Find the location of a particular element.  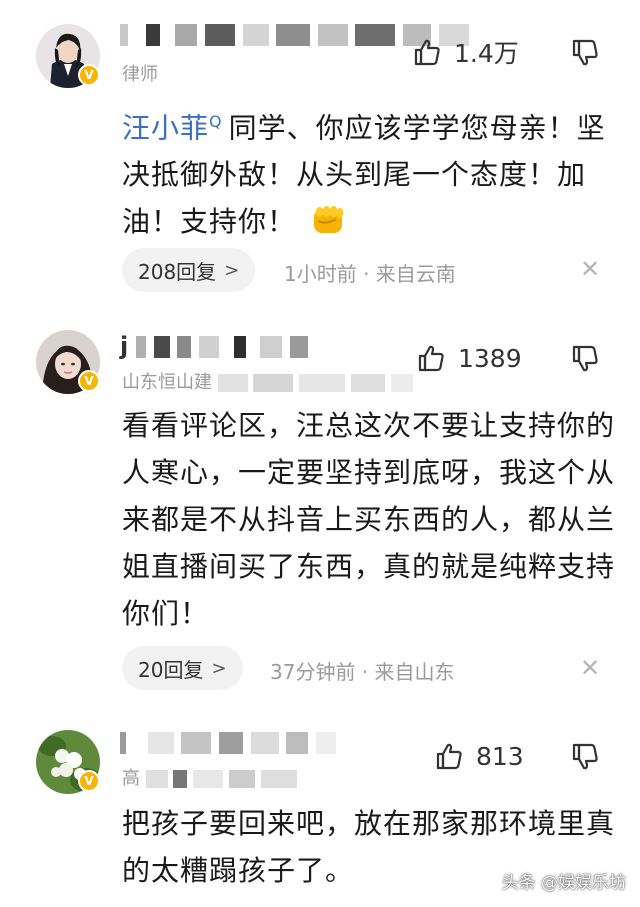

user-mention-link: 汪小菲 is located at coordinates (165, 127).